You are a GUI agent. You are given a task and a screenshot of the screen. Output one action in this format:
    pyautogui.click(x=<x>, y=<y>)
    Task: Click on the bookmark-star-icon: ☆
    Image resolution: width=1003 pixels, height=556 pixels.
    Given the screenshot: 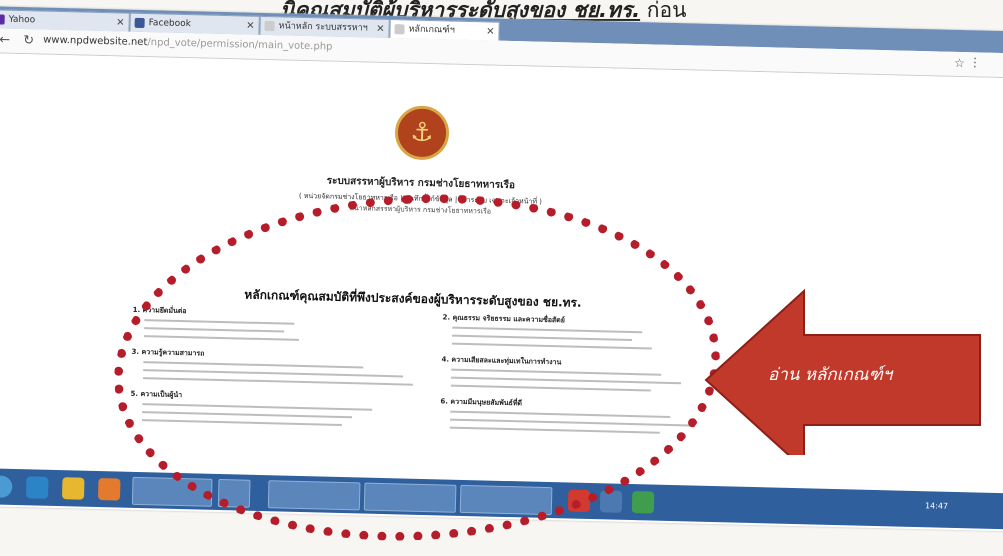 What is the action you would take?
    pyautogui.click(x=959, y=63)
    